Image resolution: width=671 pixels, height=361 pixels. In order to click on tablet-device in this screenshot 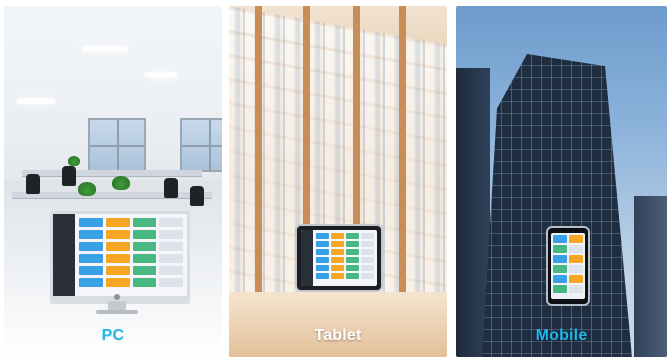, I will do `click(339, 258)`.